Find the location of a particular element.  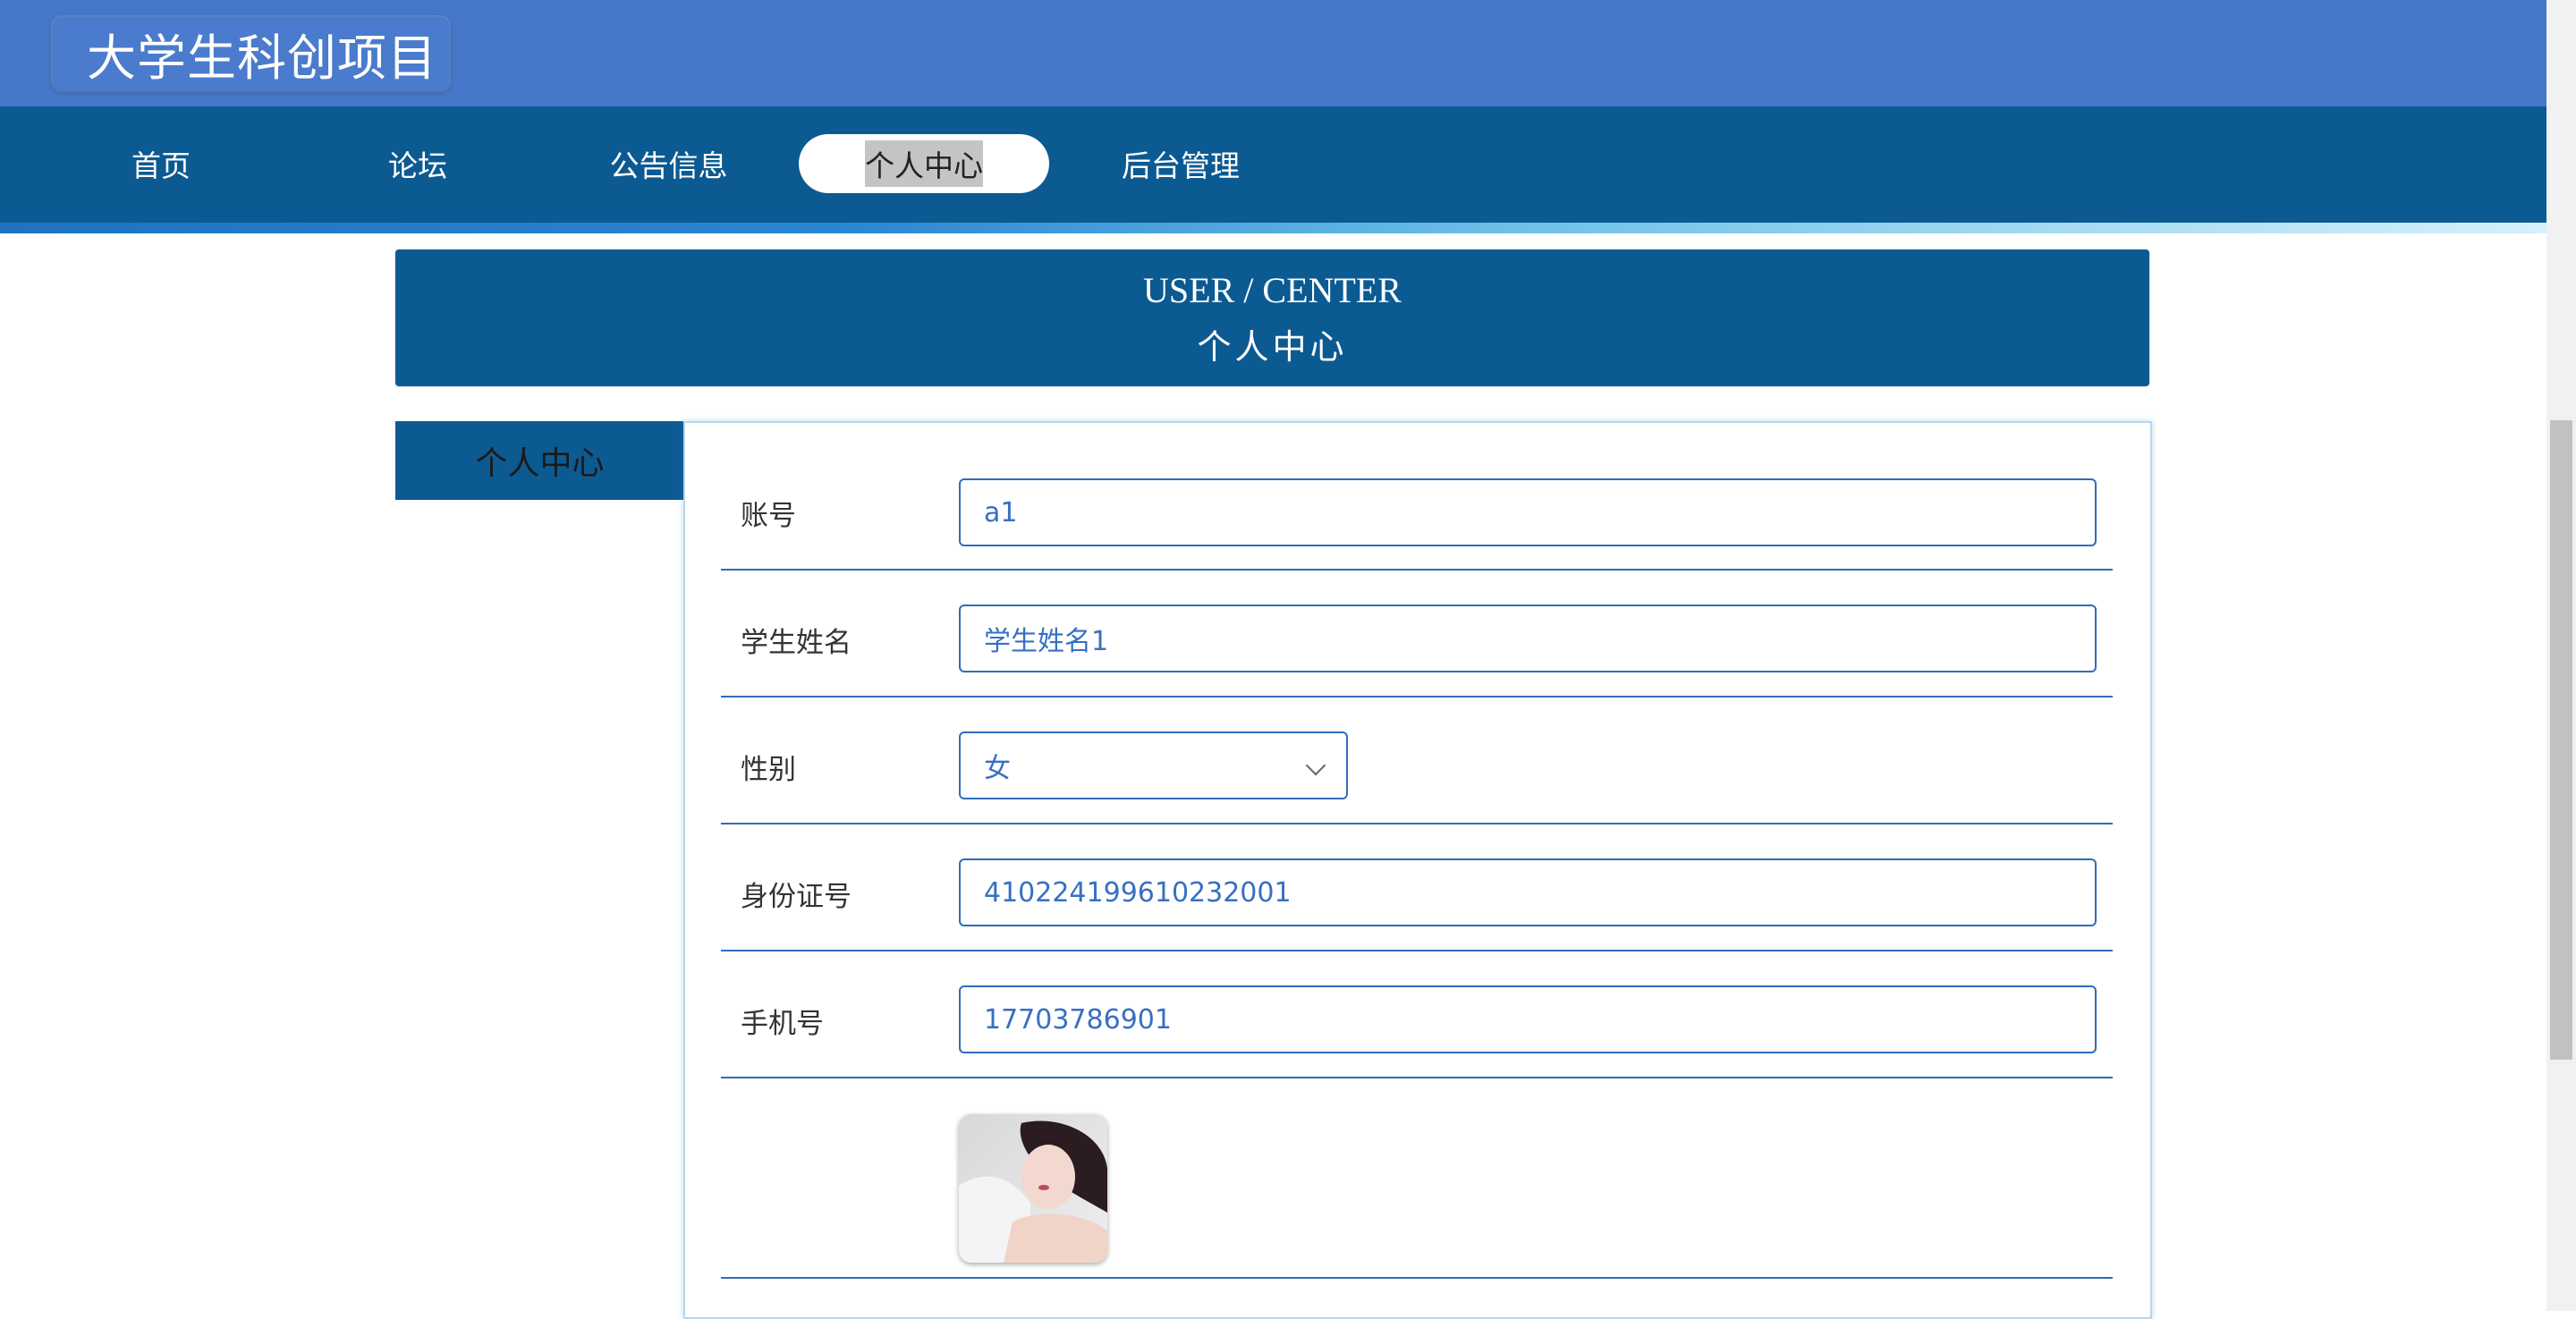

phone-label: 手机号 is located at coordinates (782, 1024).